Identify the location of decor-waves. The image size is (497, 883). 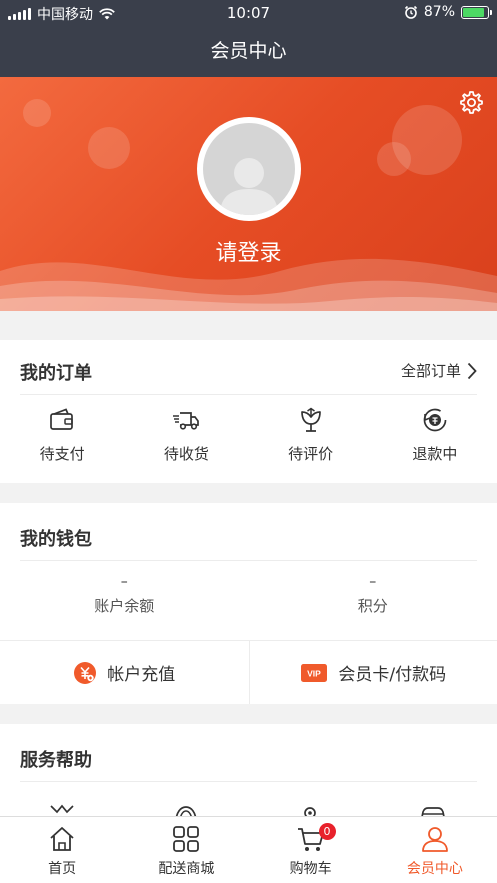
(248, 284).